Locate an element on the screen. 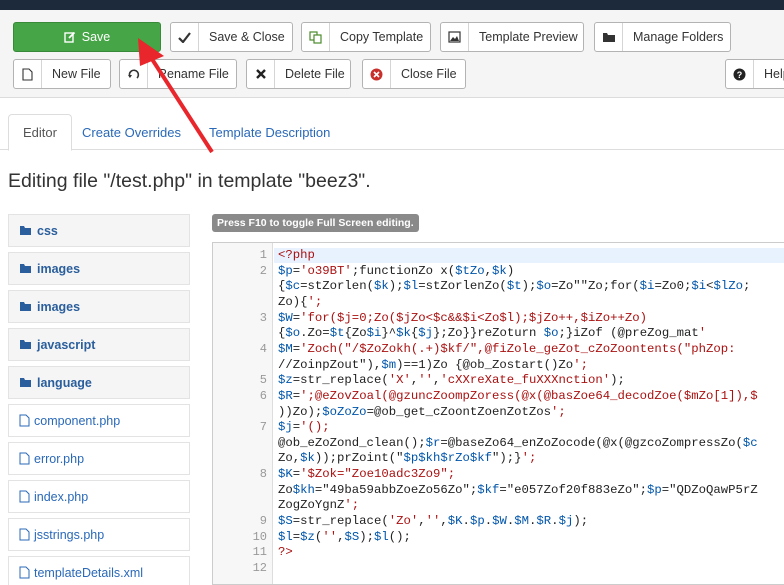 The height and width of the screenshot is (585, 784). tree-folder-label: language is located at coordinates (64, 382).